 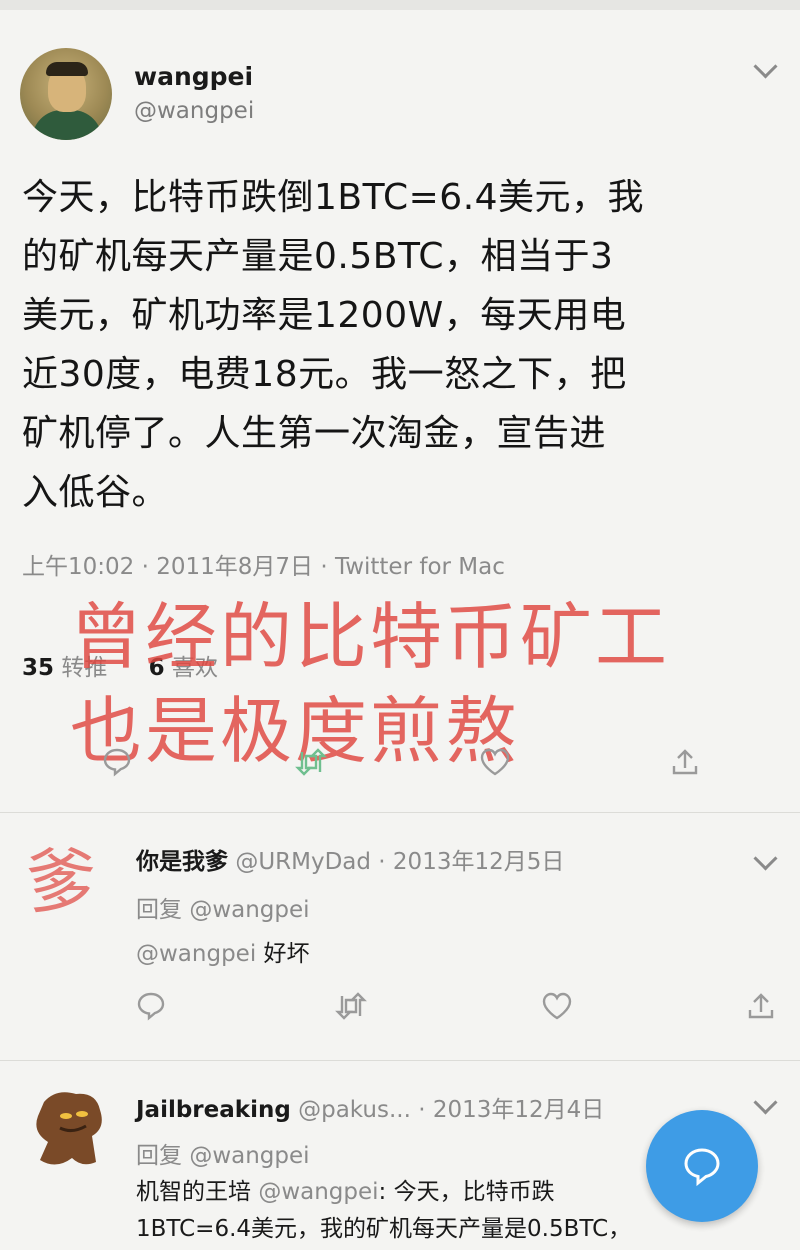 I want to click on reply-author-name: 你是我爹, so click(x=182, y=862).